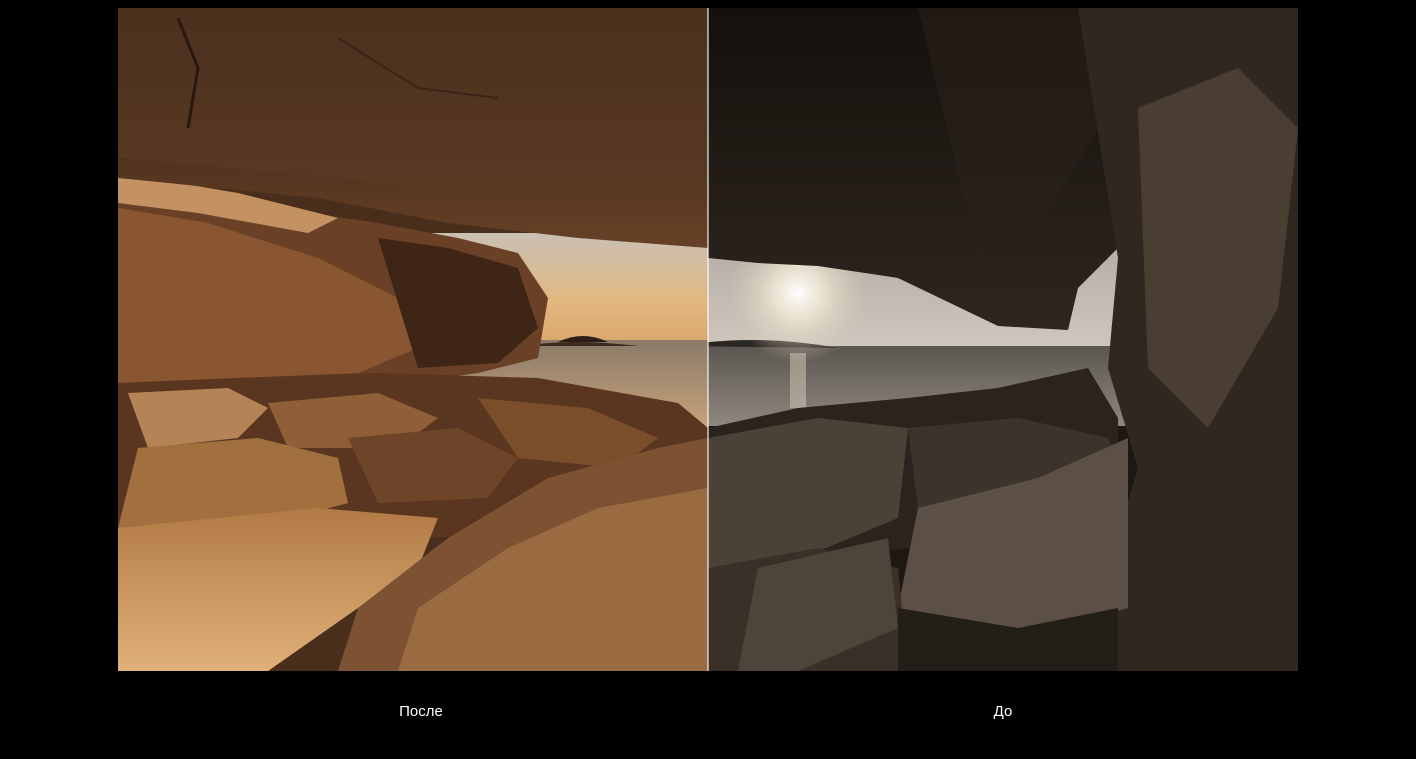  Describe the element at coordinates (1003, 711) in the screenshot. I see `before-label: До` at that location.